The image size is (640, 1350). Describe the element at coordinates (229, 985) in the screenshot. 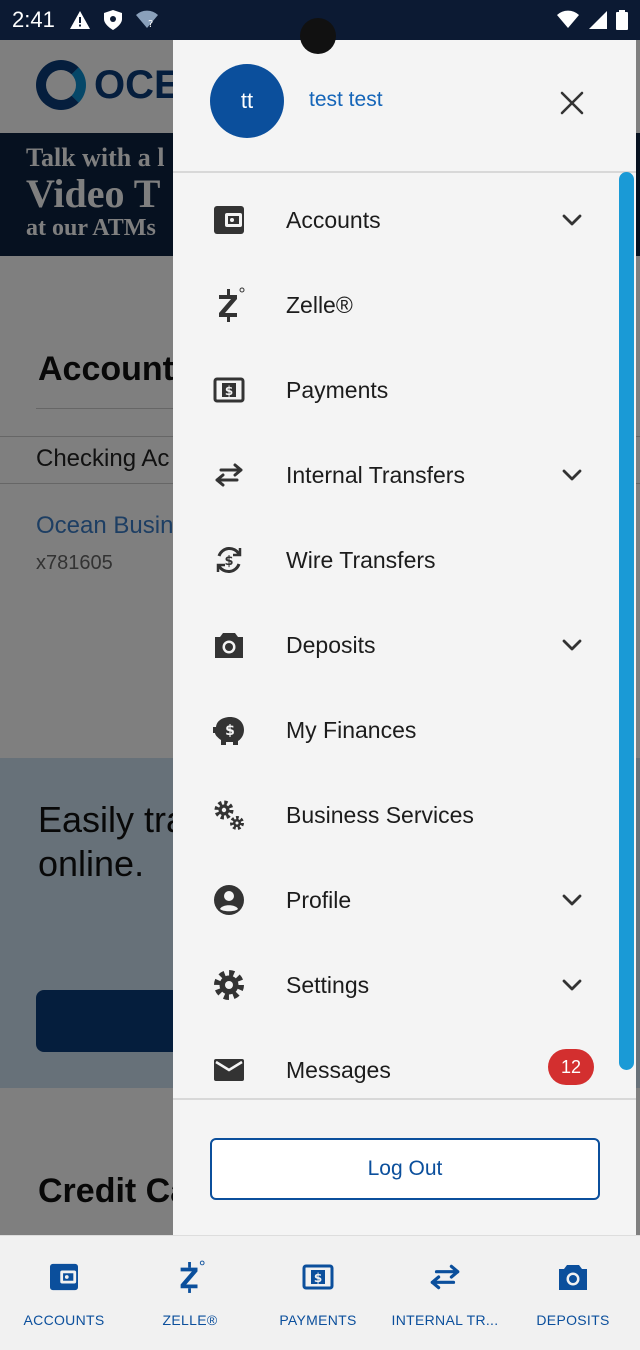

I see `gear-icon` at that location.